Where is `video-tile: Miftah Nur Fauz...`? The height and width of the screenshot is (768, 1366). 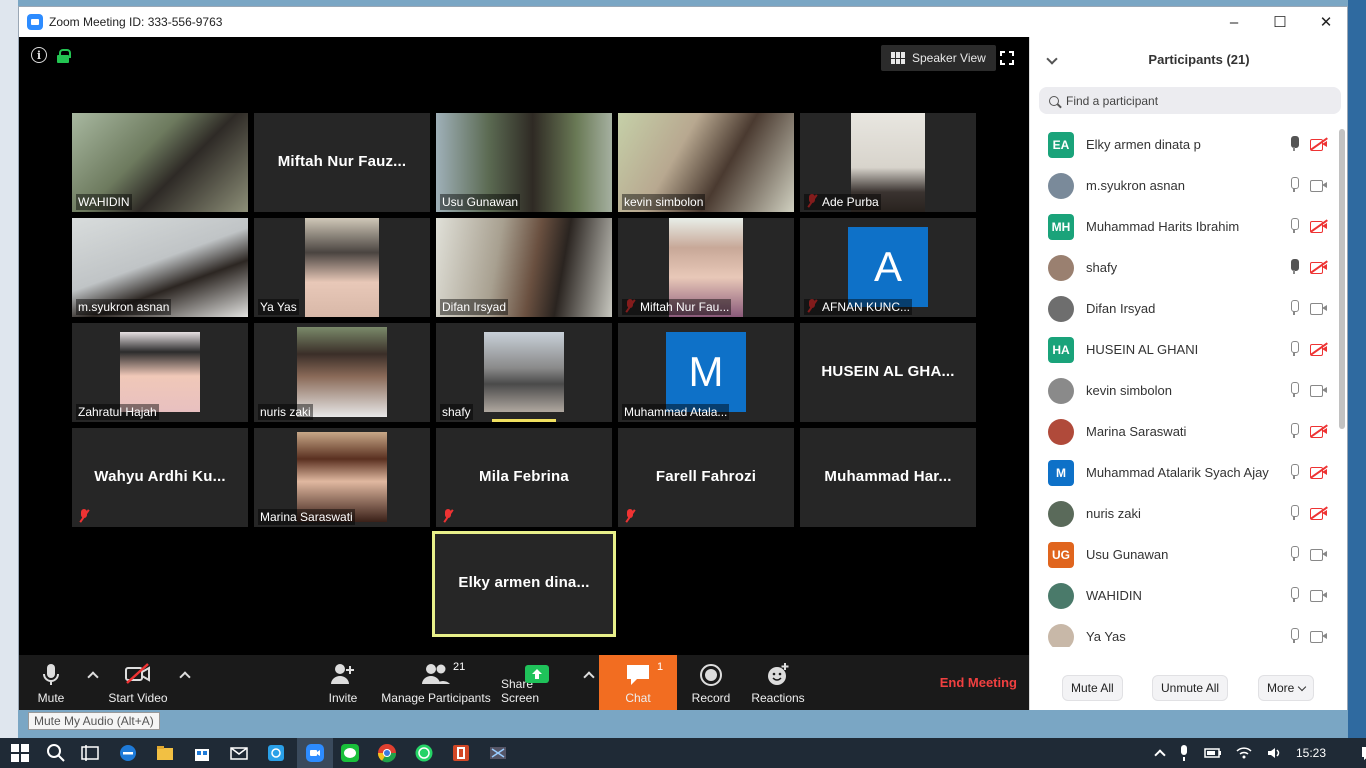 video-tile: Miftah Nur Fauz... is located at coordinates (342, 162).